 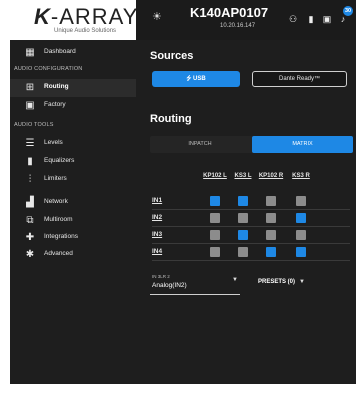 What do you see at coordinates (293, 19) in the screenshot?
I see `people-icon: ⚇` at bounding box center [293, 19].